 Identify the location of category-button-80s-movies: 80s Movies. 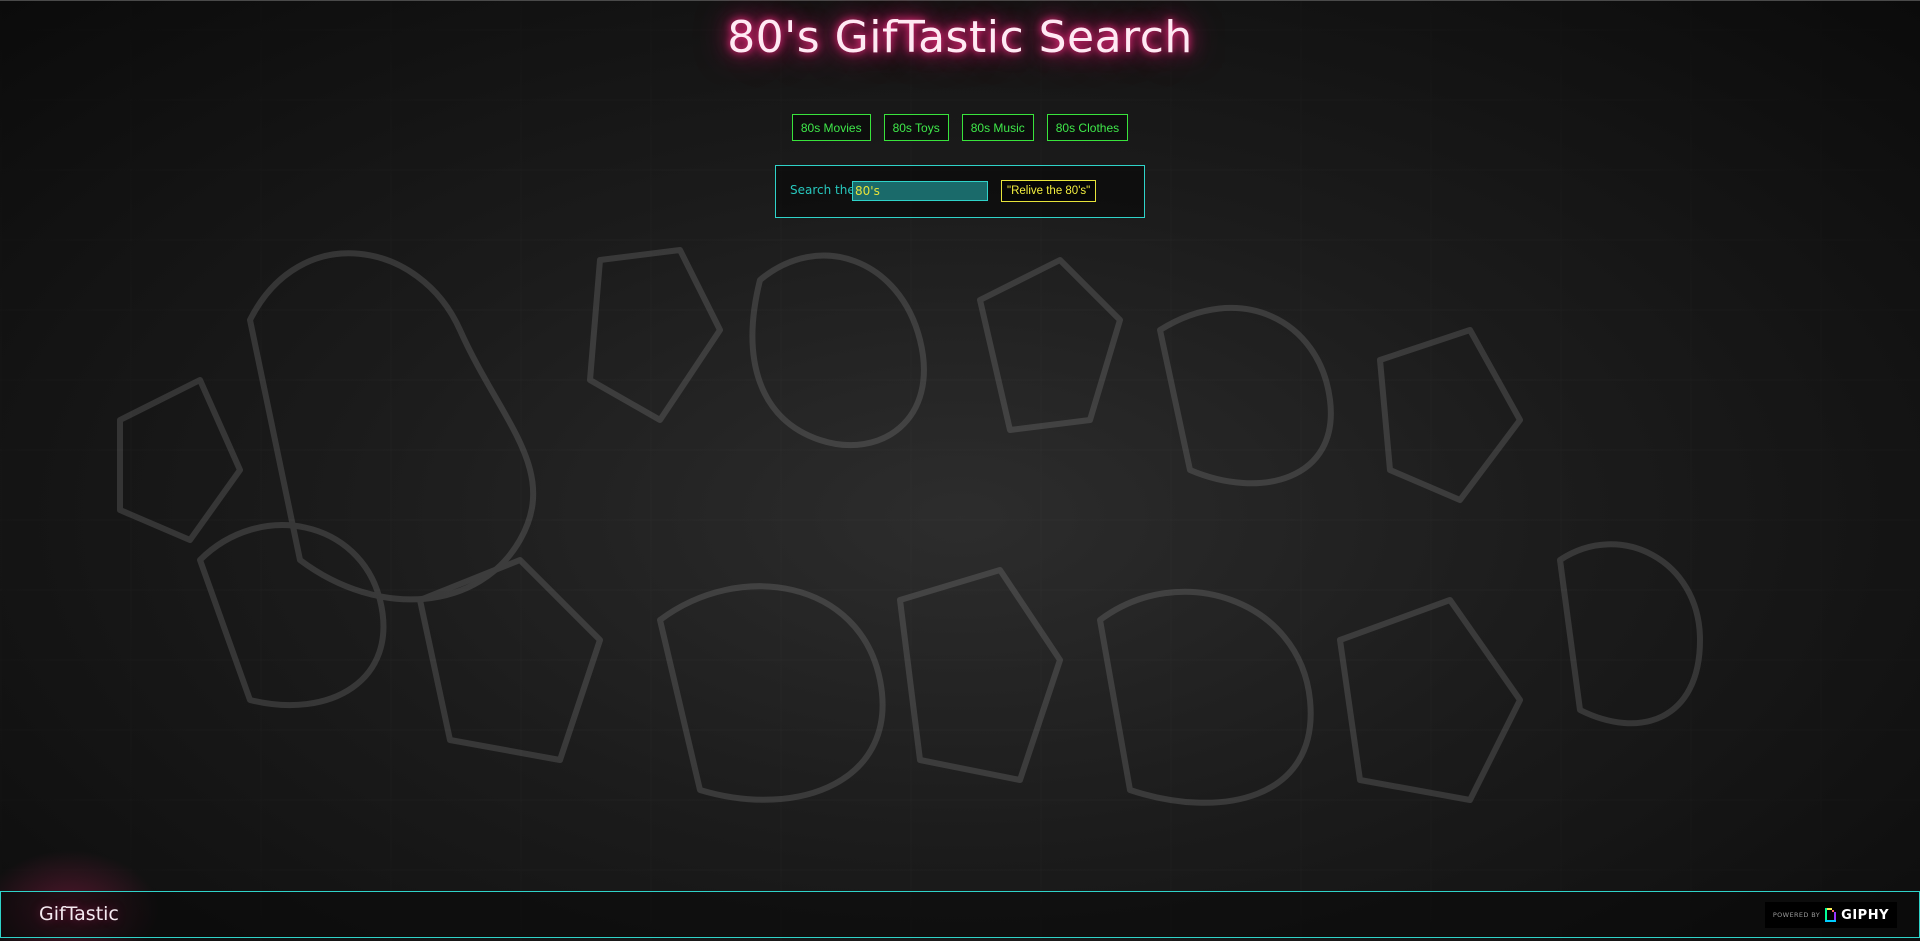
(831, 127).